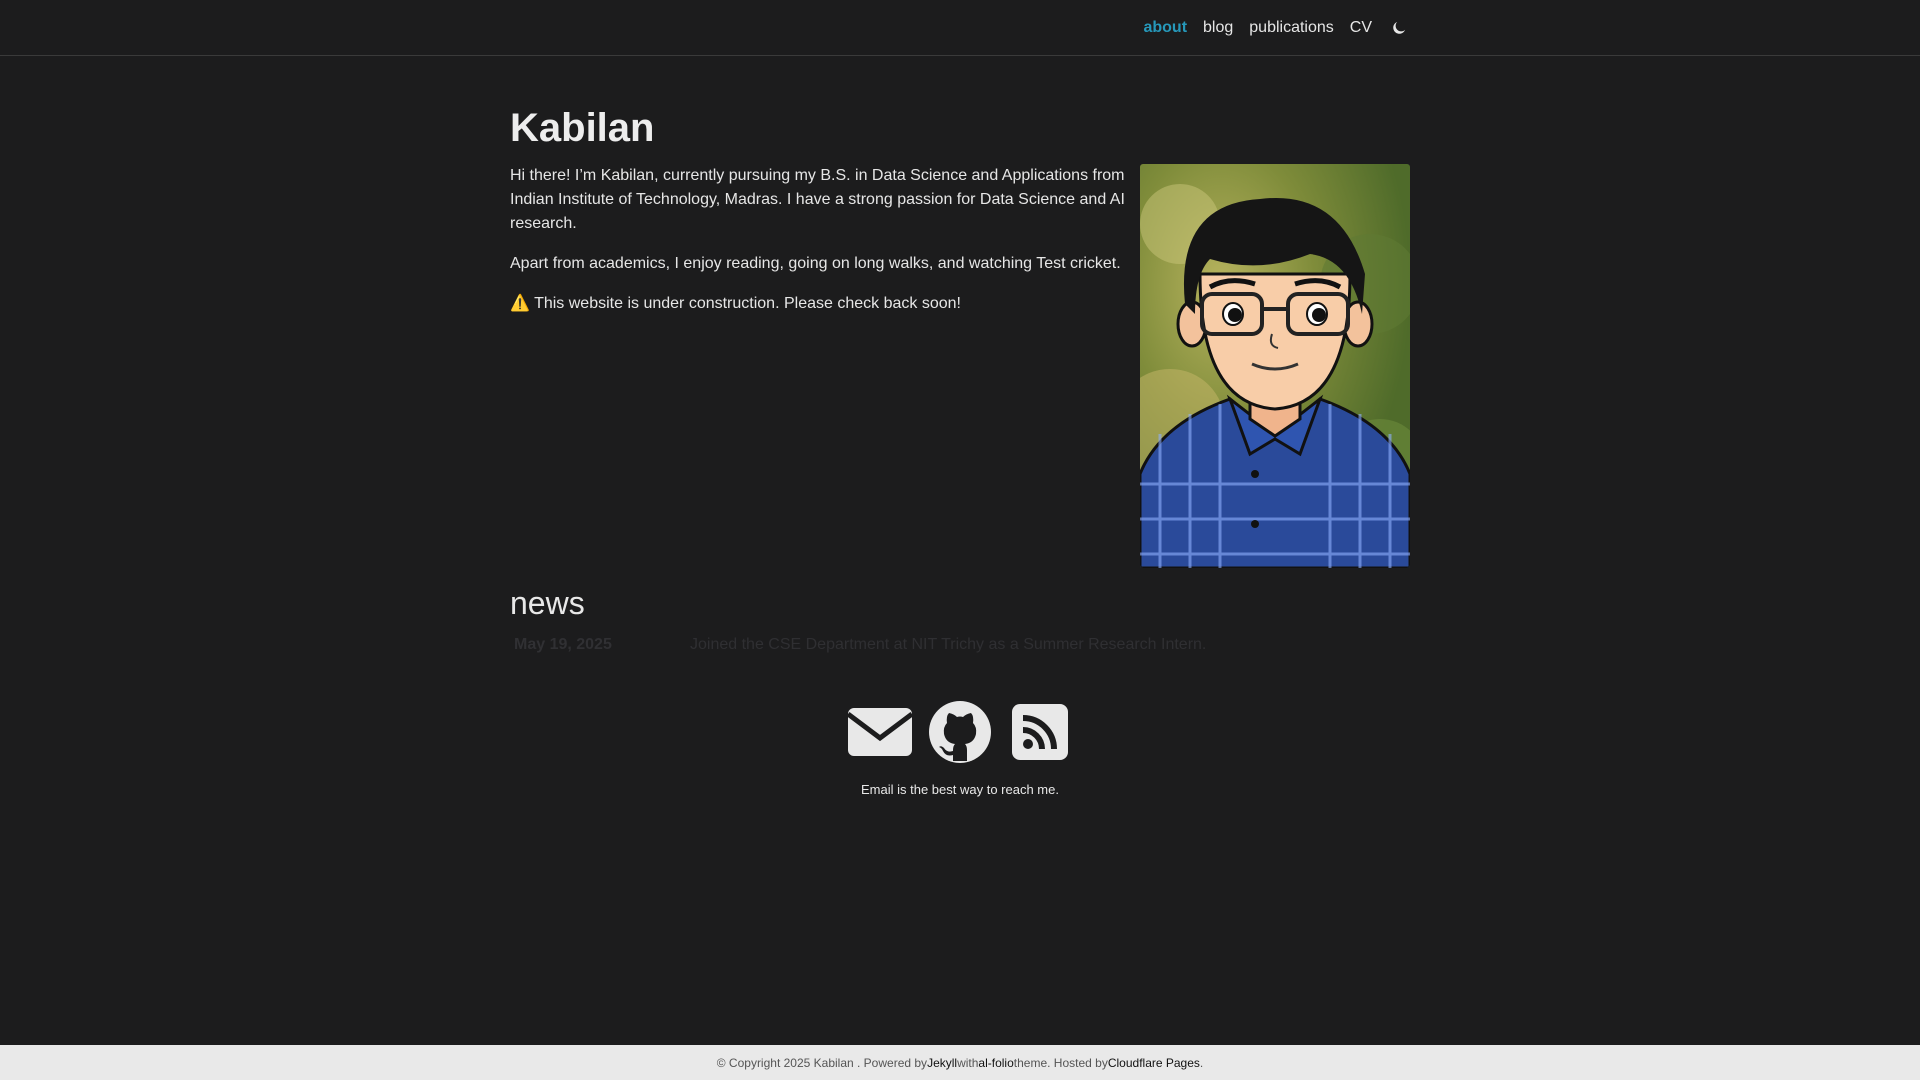  I want to click on nav-item-blog: blog, so click(1218, 28).